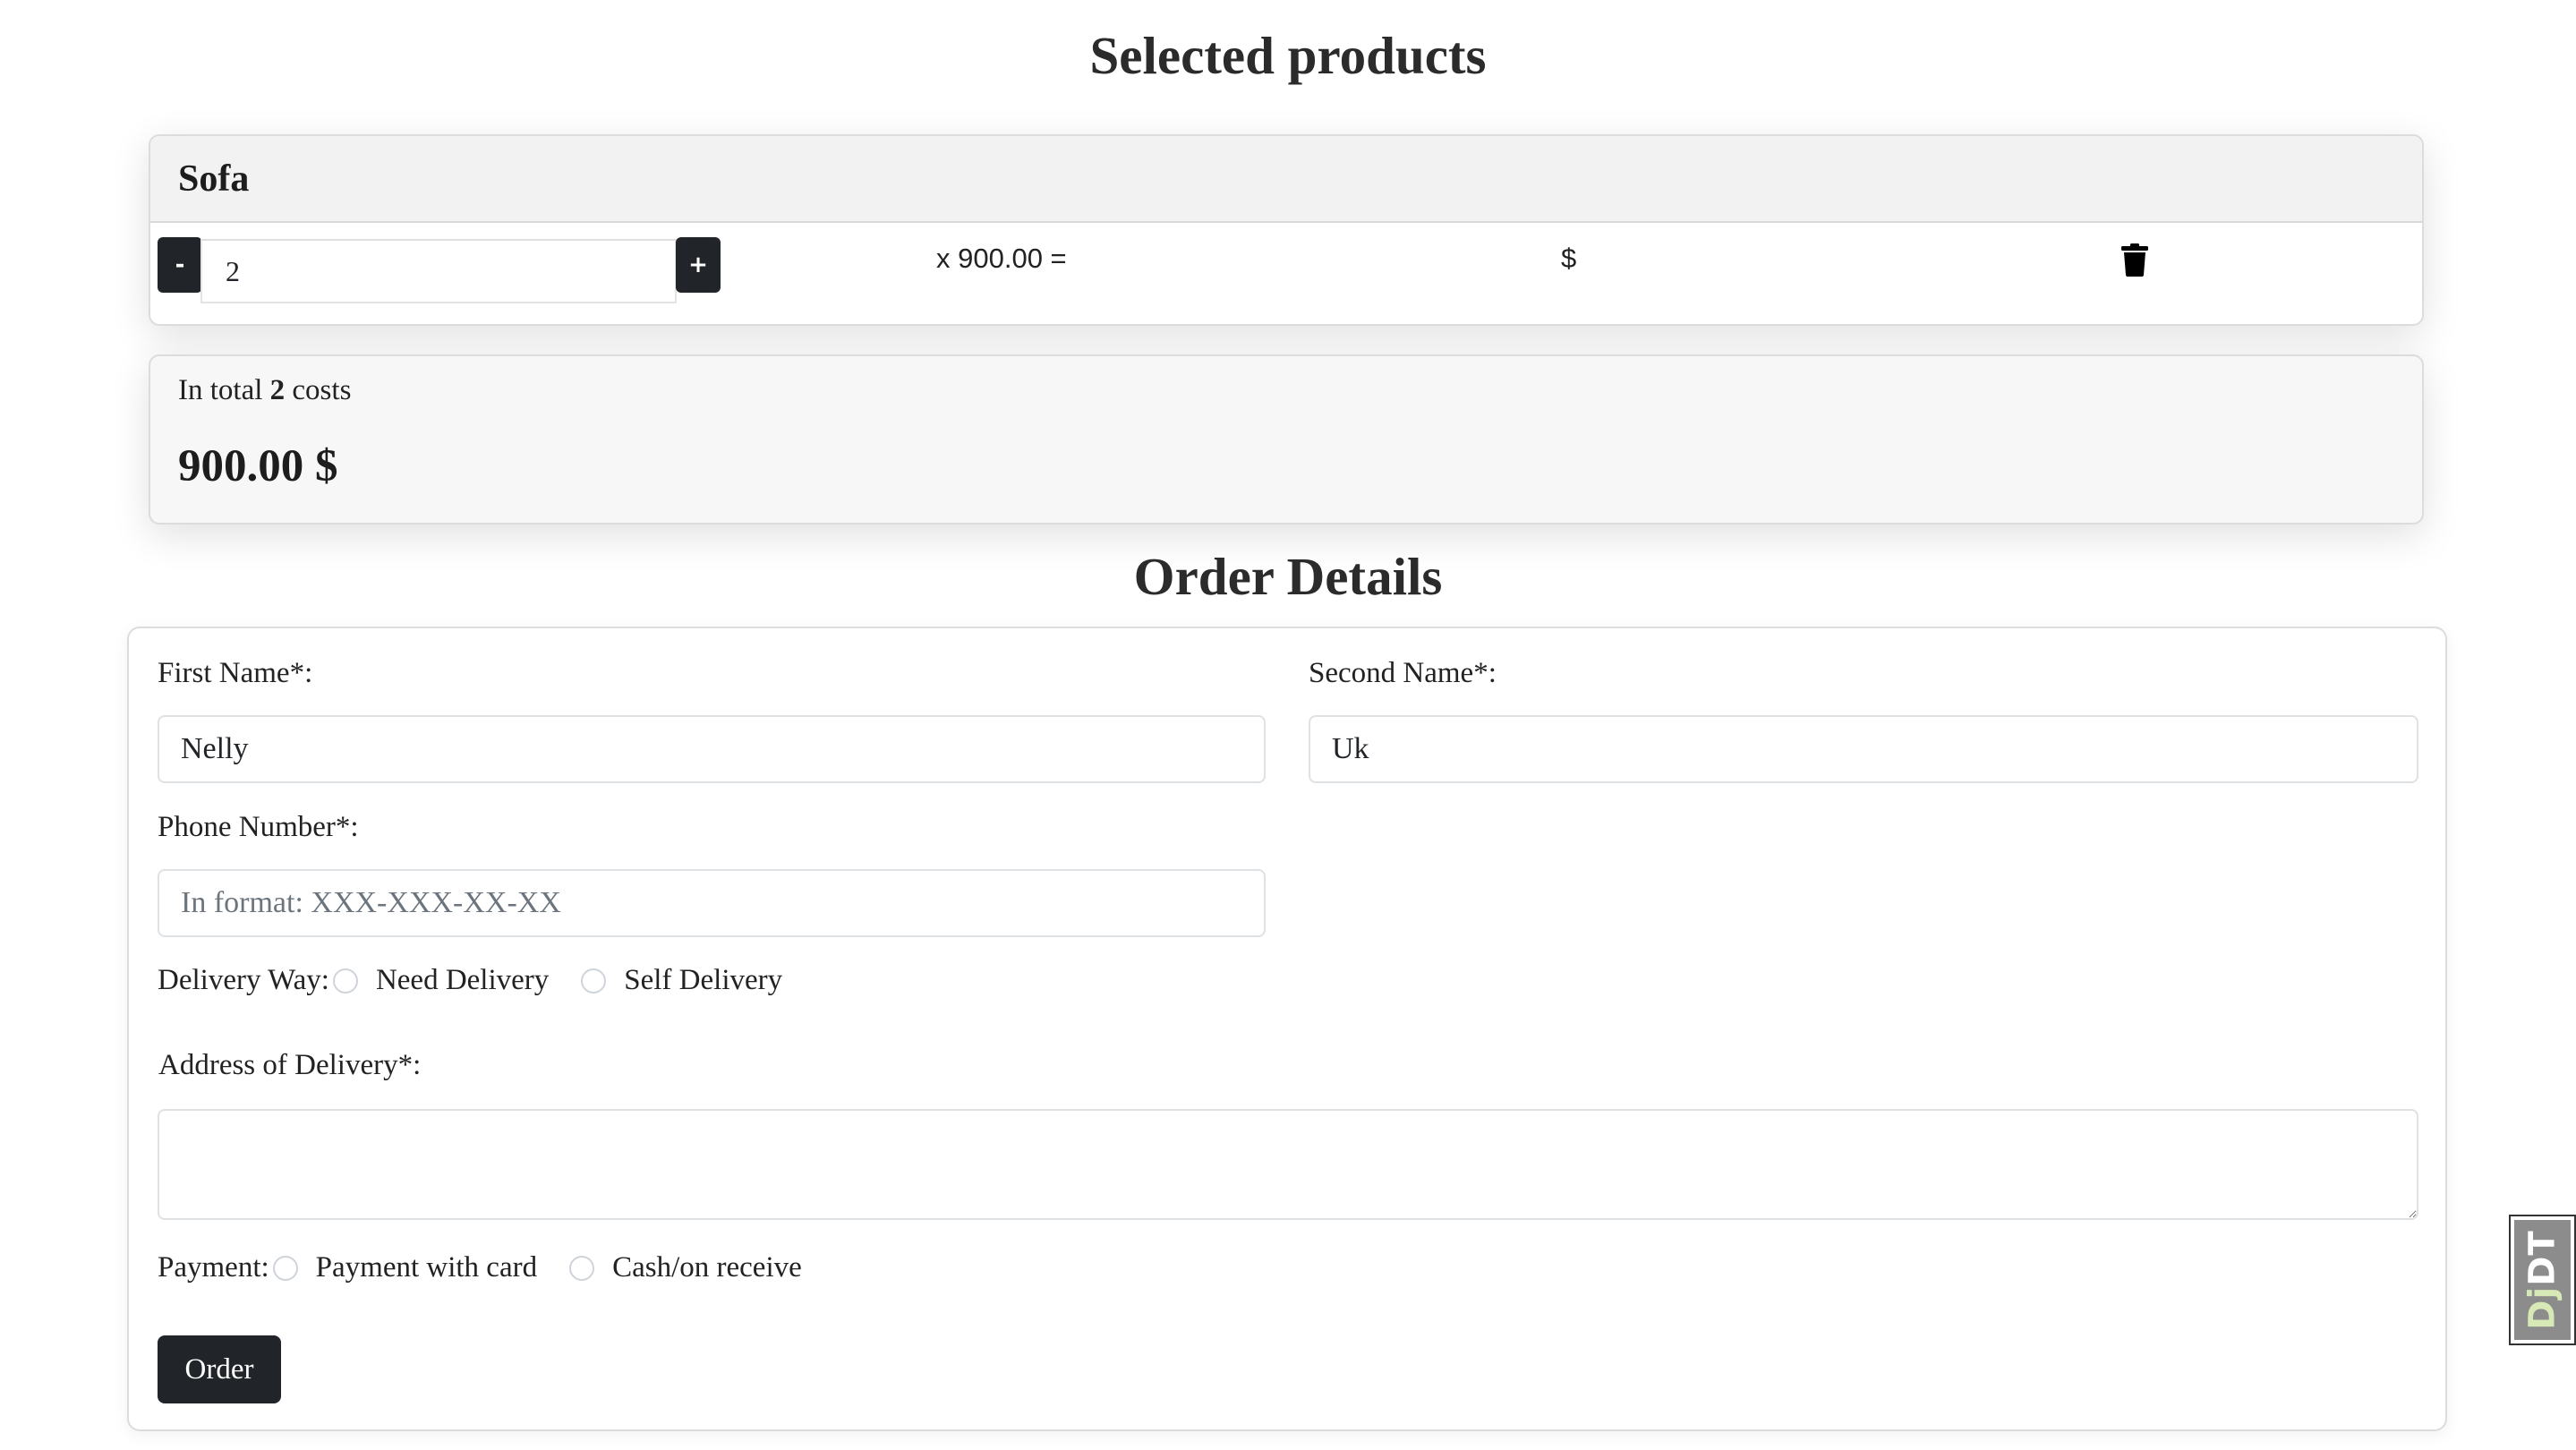 The width and height of the screenshot is (2576, 1450). I want to click on need-delivery-radio, so click(345, 981).